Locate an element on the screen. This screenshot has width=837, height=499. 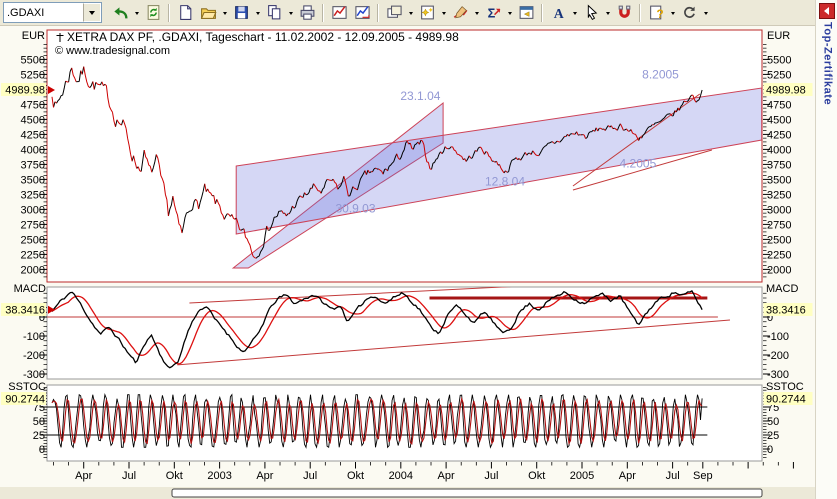
draw-dropdown-arrow-icon is located at coordinates (476, 12).